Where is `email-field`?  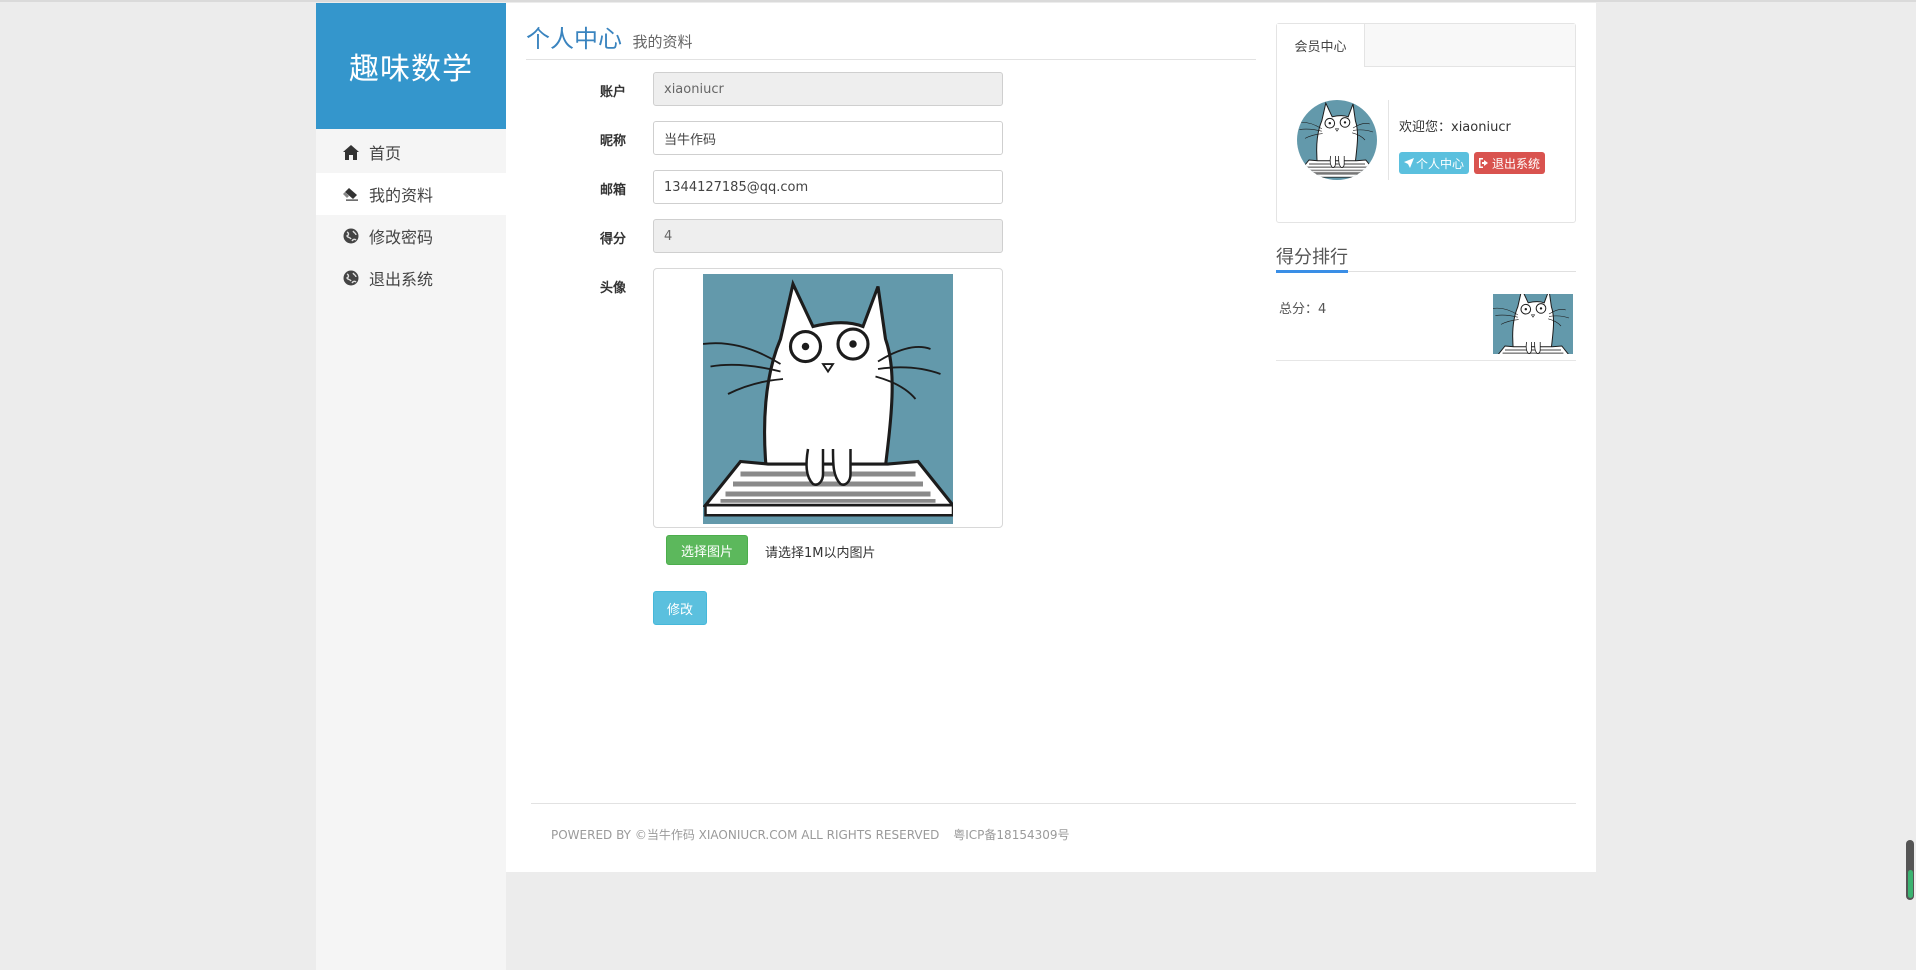
email-field is located at coordinates (828, 187).